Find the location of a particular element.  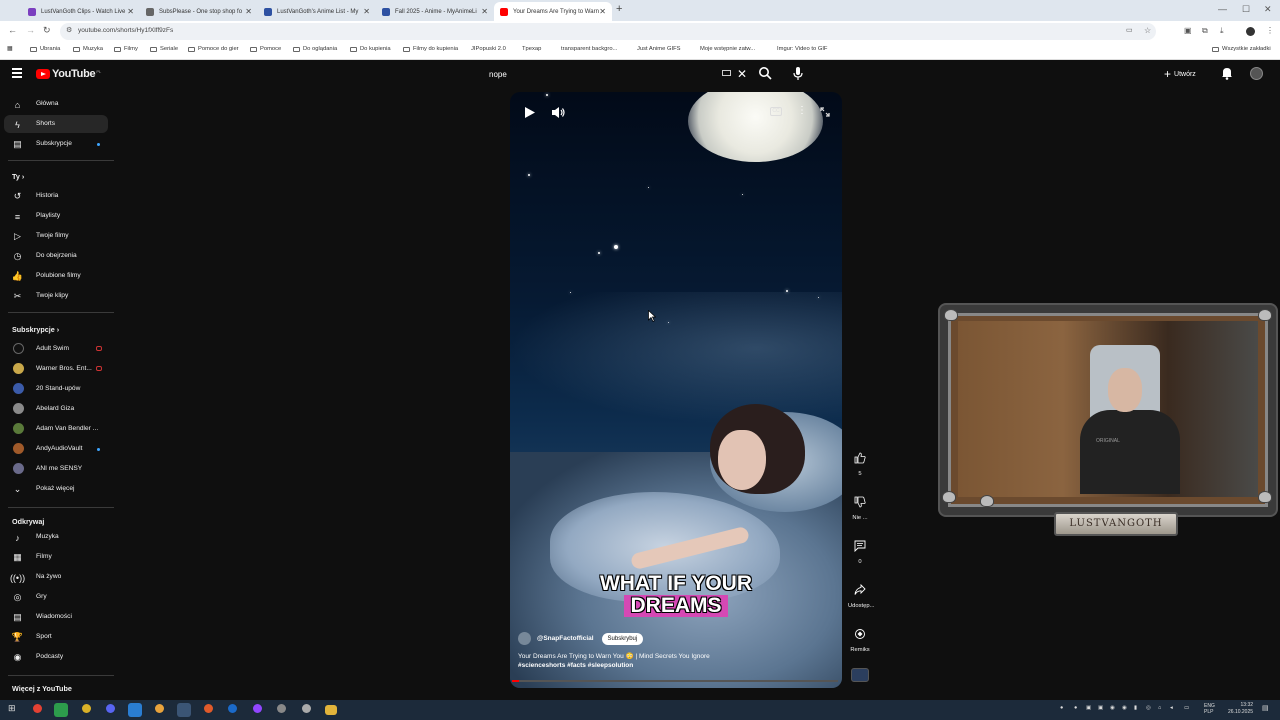

site-info-icon: ⚙ is located at coordinates (69, 30).